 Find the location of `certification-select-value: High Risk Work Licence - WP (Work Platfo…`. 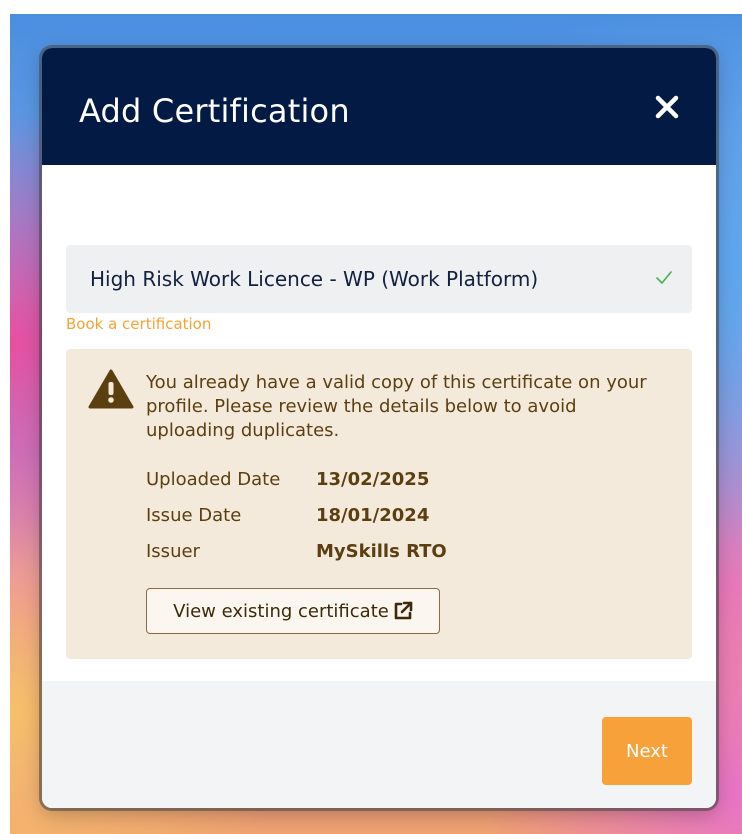

certification-select-value: High Risk Work Licence - WP (Work Platfo… is located at coordinates (314, 279).